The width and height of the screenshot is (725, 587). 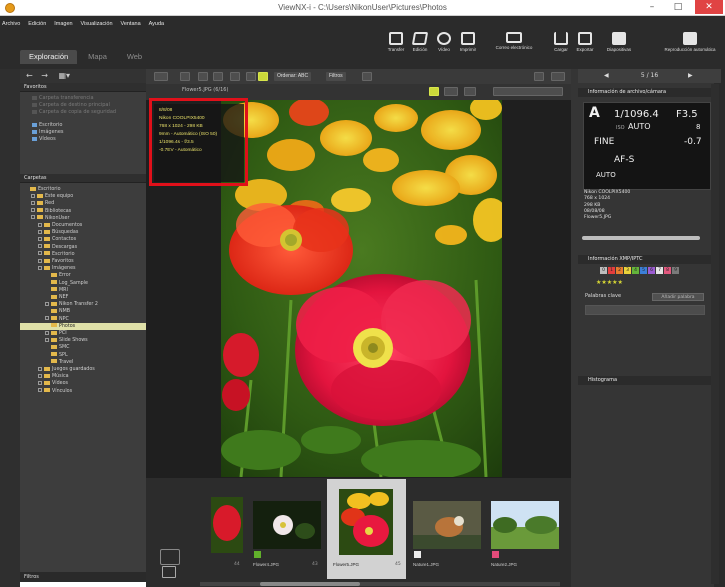 What do you see at coordinates (251, 76) in the screenshot?
I see `trash-icon` at bounding box center [251, 76].